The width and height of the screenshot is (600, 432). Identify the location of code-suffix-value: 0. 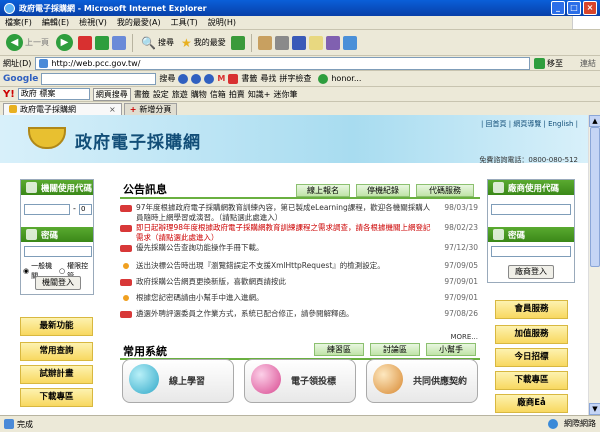
(83, 209).